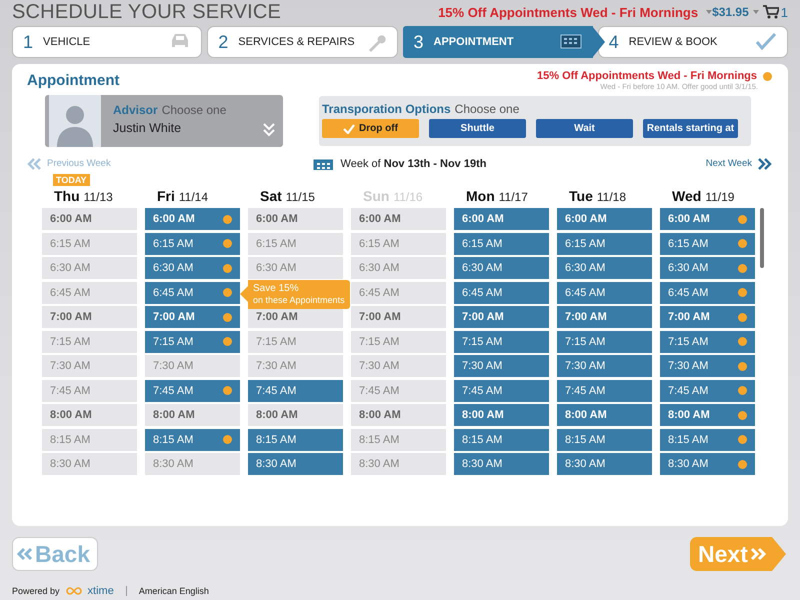 This screenshot has height=600, width=800. I want to click on double-chevron-left-icon, so click(25, 554).